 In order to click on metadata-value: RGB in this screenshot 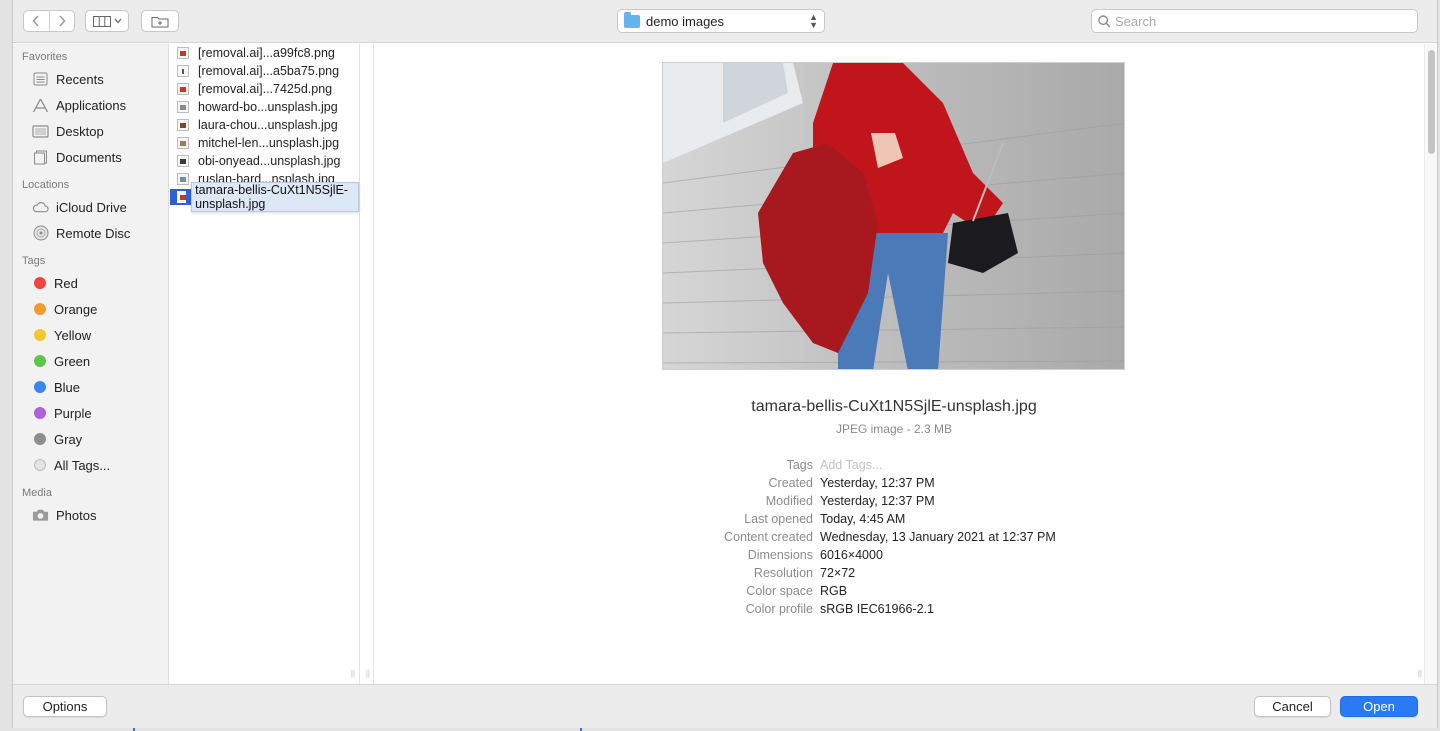, I will do `click(834, 591)`.